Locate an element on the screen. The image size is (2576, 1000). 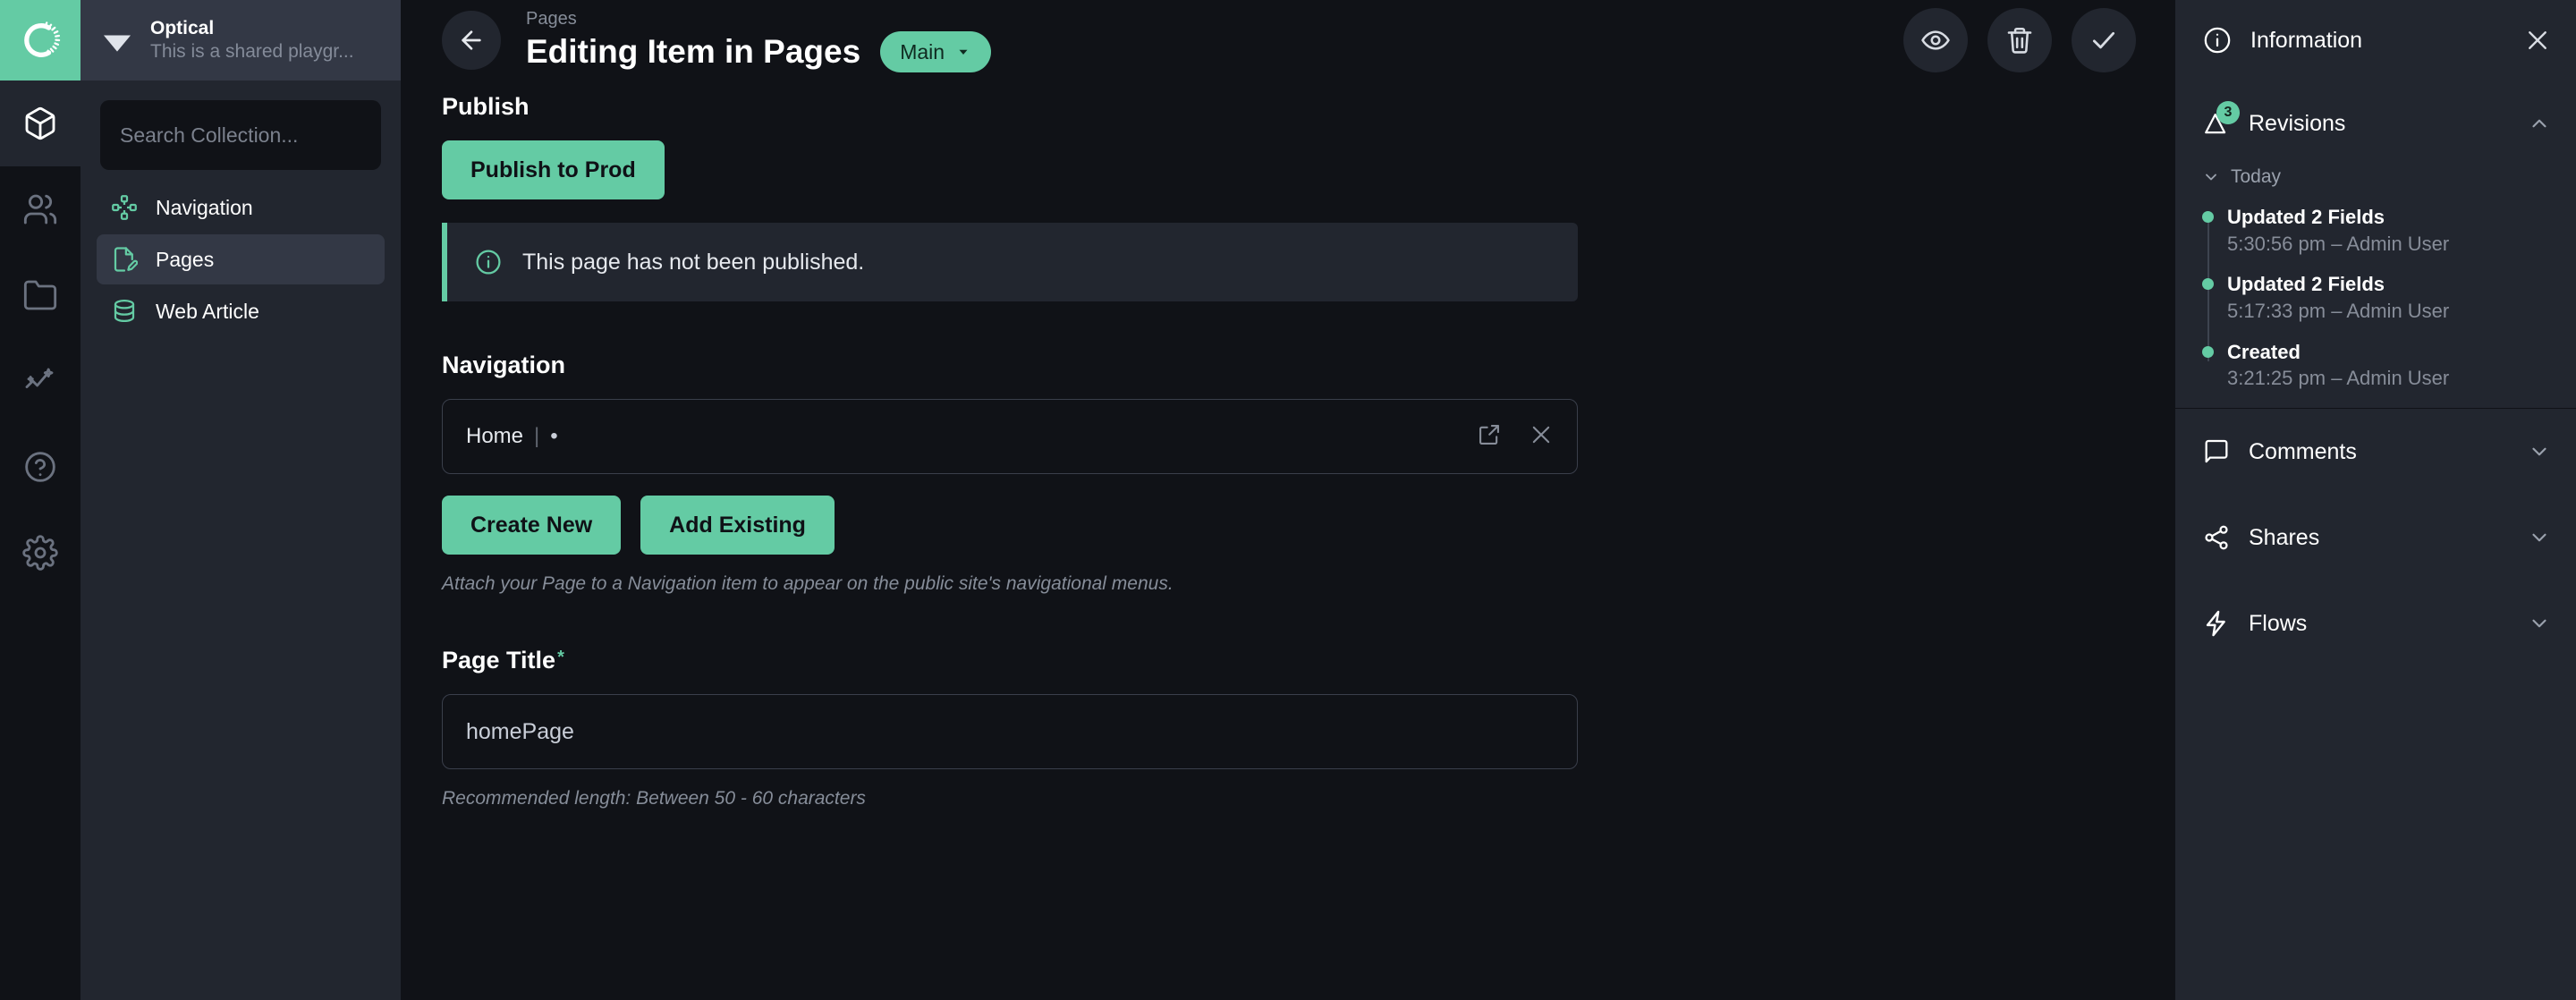
lightning-icon is located at coordinates (2216, 624).